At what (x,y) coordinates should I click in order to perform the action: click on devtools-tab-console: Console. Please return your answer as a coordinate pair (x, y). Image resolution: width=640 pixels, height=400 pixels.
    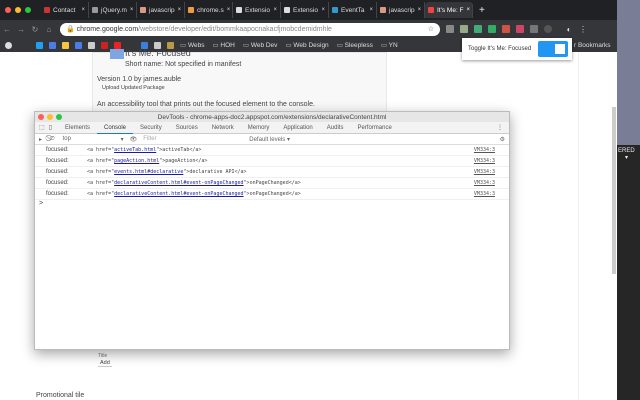
    Looking at the image, I should click on (115, 128).